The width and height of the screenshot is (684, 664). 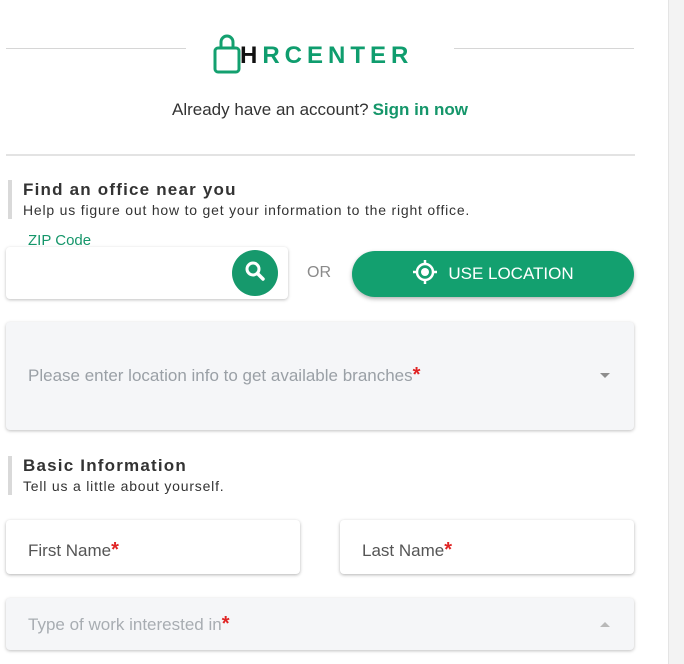 I want to click on account-line: Already have an account? Sign in now, so click(x=320, y=110).